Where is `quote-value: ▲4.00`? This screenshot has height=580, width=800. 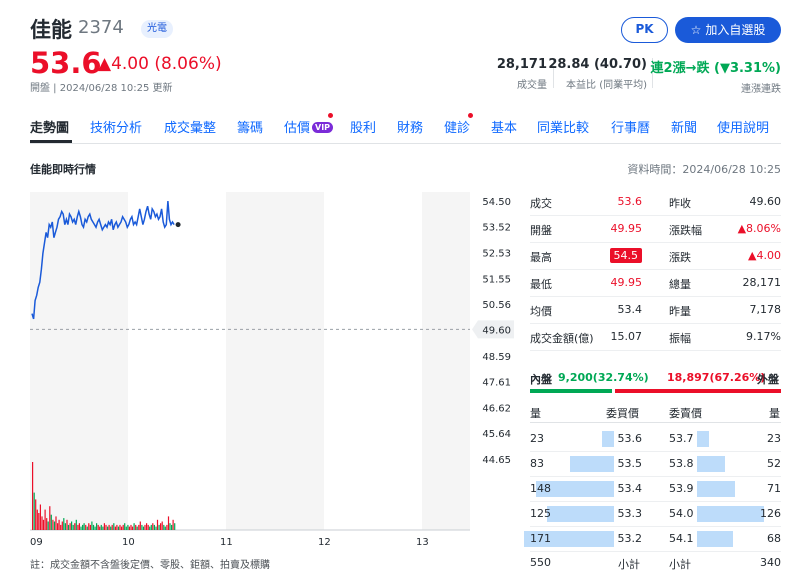
quote-value: ▲4.00 is located at coordinates (764, 255).